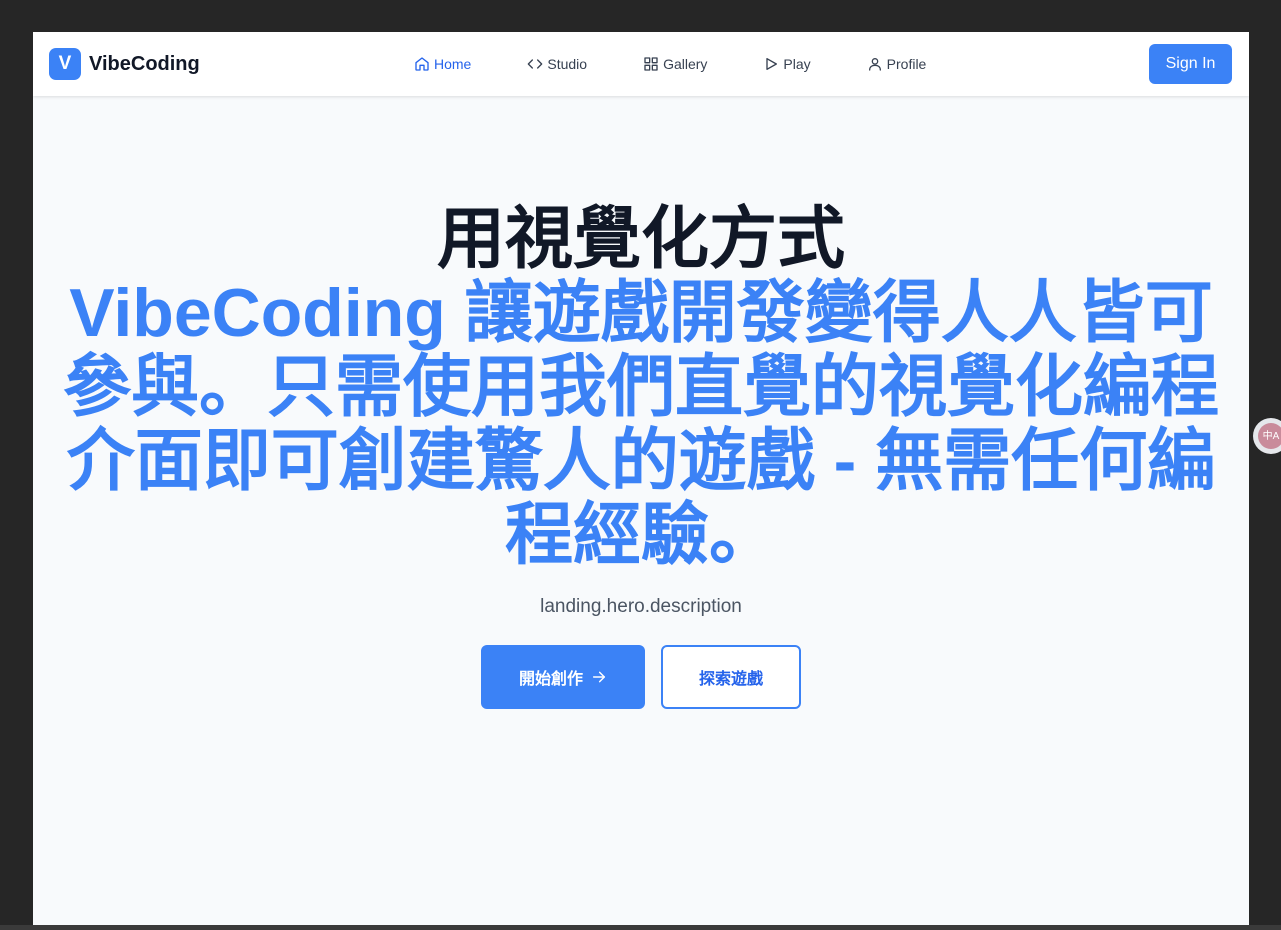 The width and height of the screenshot is (1281, 930). I want to click on code-icon, so click(535, 64).